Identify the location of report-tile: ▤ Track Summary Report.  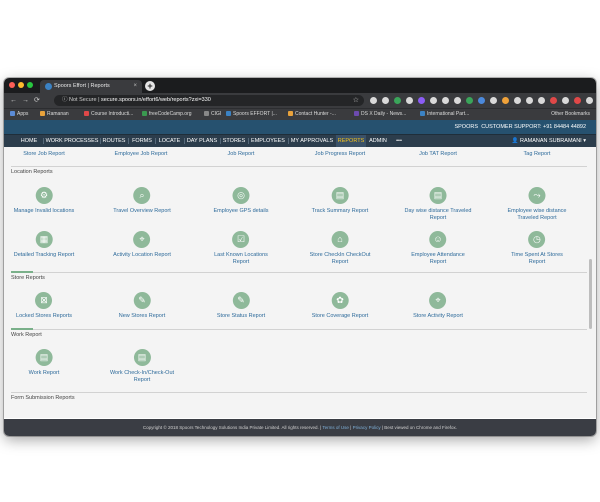
(340, 201).